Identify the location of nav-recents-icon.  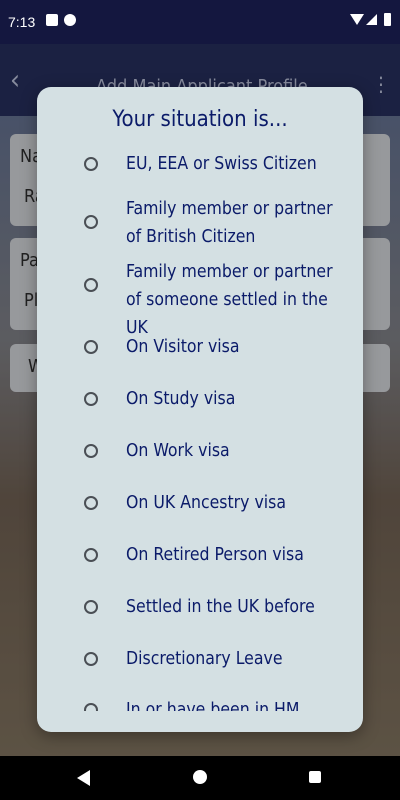
(315, 777).